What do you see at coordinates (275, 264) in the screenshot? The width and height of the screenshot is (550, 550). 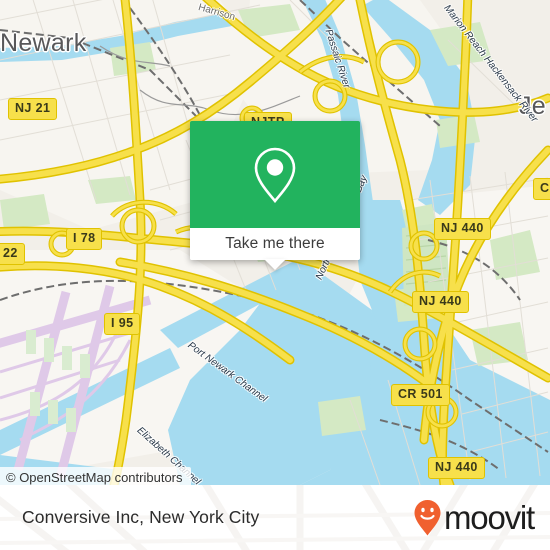 I see `popup-tail` at bounding box center [275, 264].